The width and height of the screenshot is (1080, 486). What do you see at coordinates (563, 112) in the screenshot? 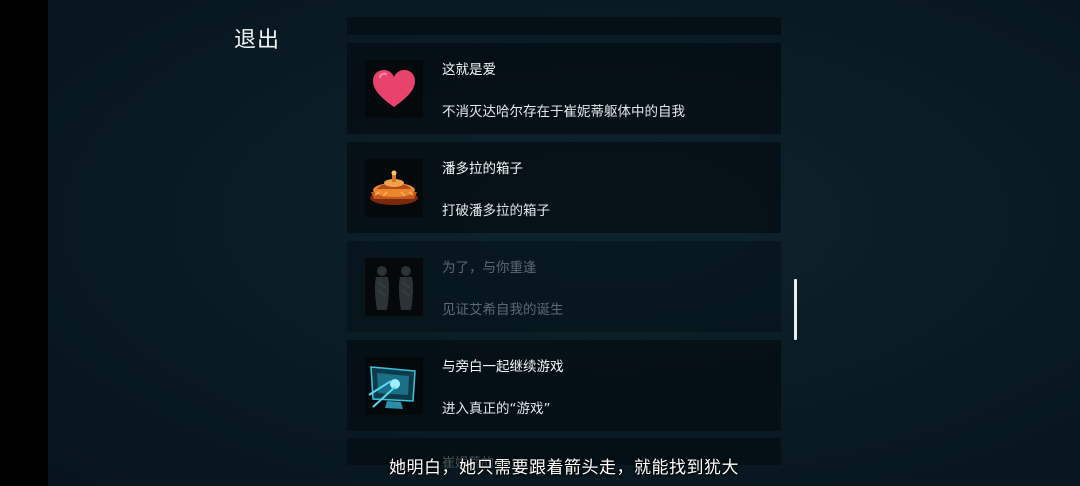
I see `achievement-description: 不消灭达哈尔存在于崔妮蒂躯体中的自我` at bounding box center [563, 112].